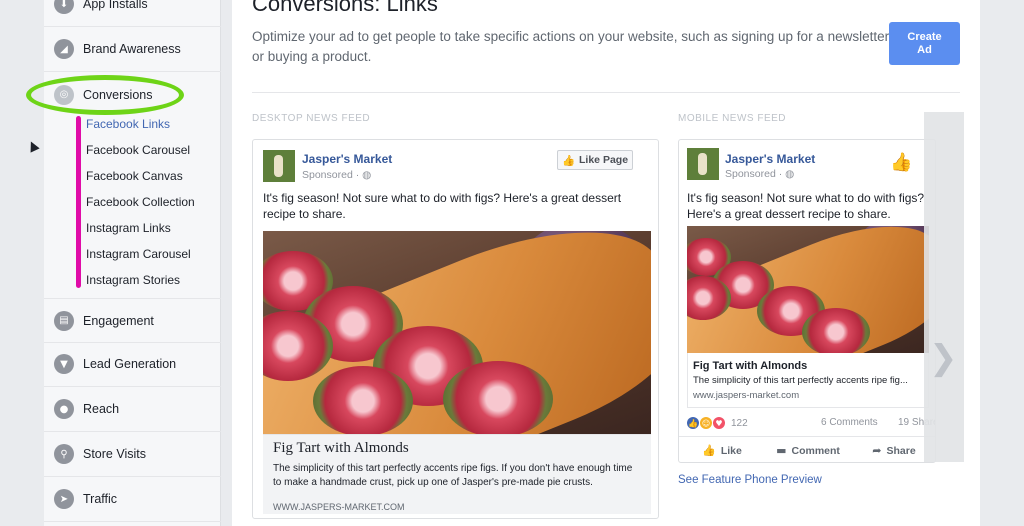  Describe the element at coordinates (114, 454) in the screenshot. I see `sidebar-item-label: Store Visits` at that location.